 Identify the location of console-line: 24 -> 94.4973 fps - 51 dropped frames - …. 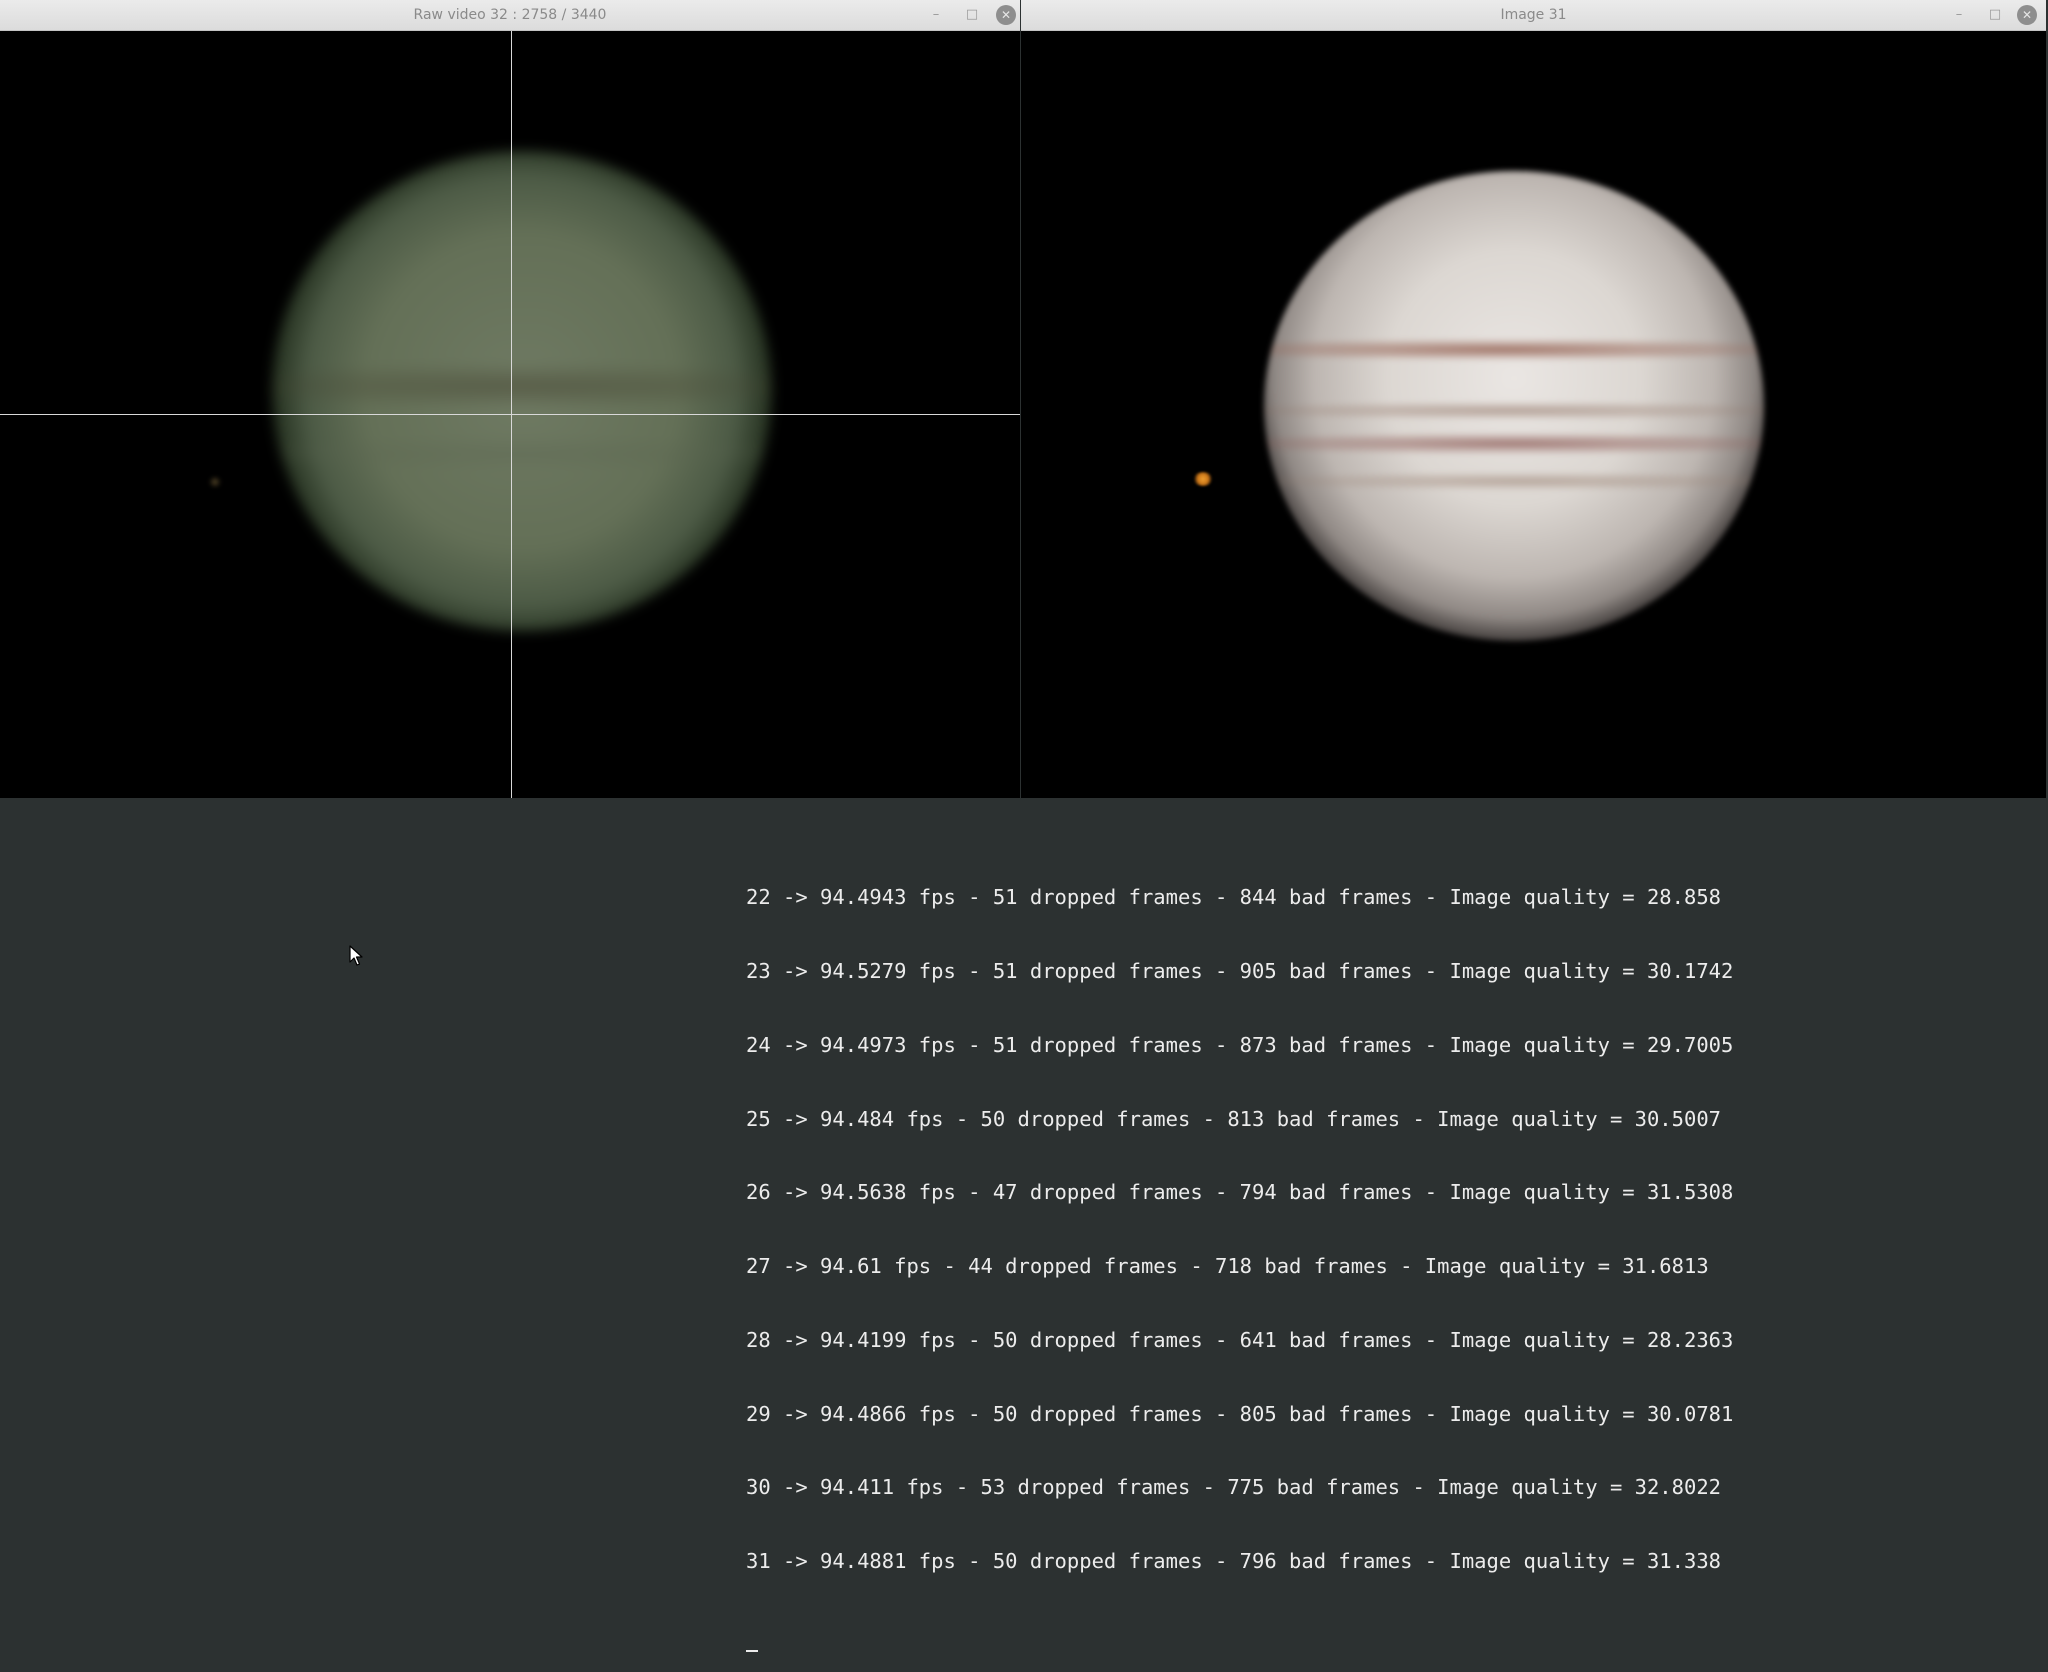
(1240, 1044).